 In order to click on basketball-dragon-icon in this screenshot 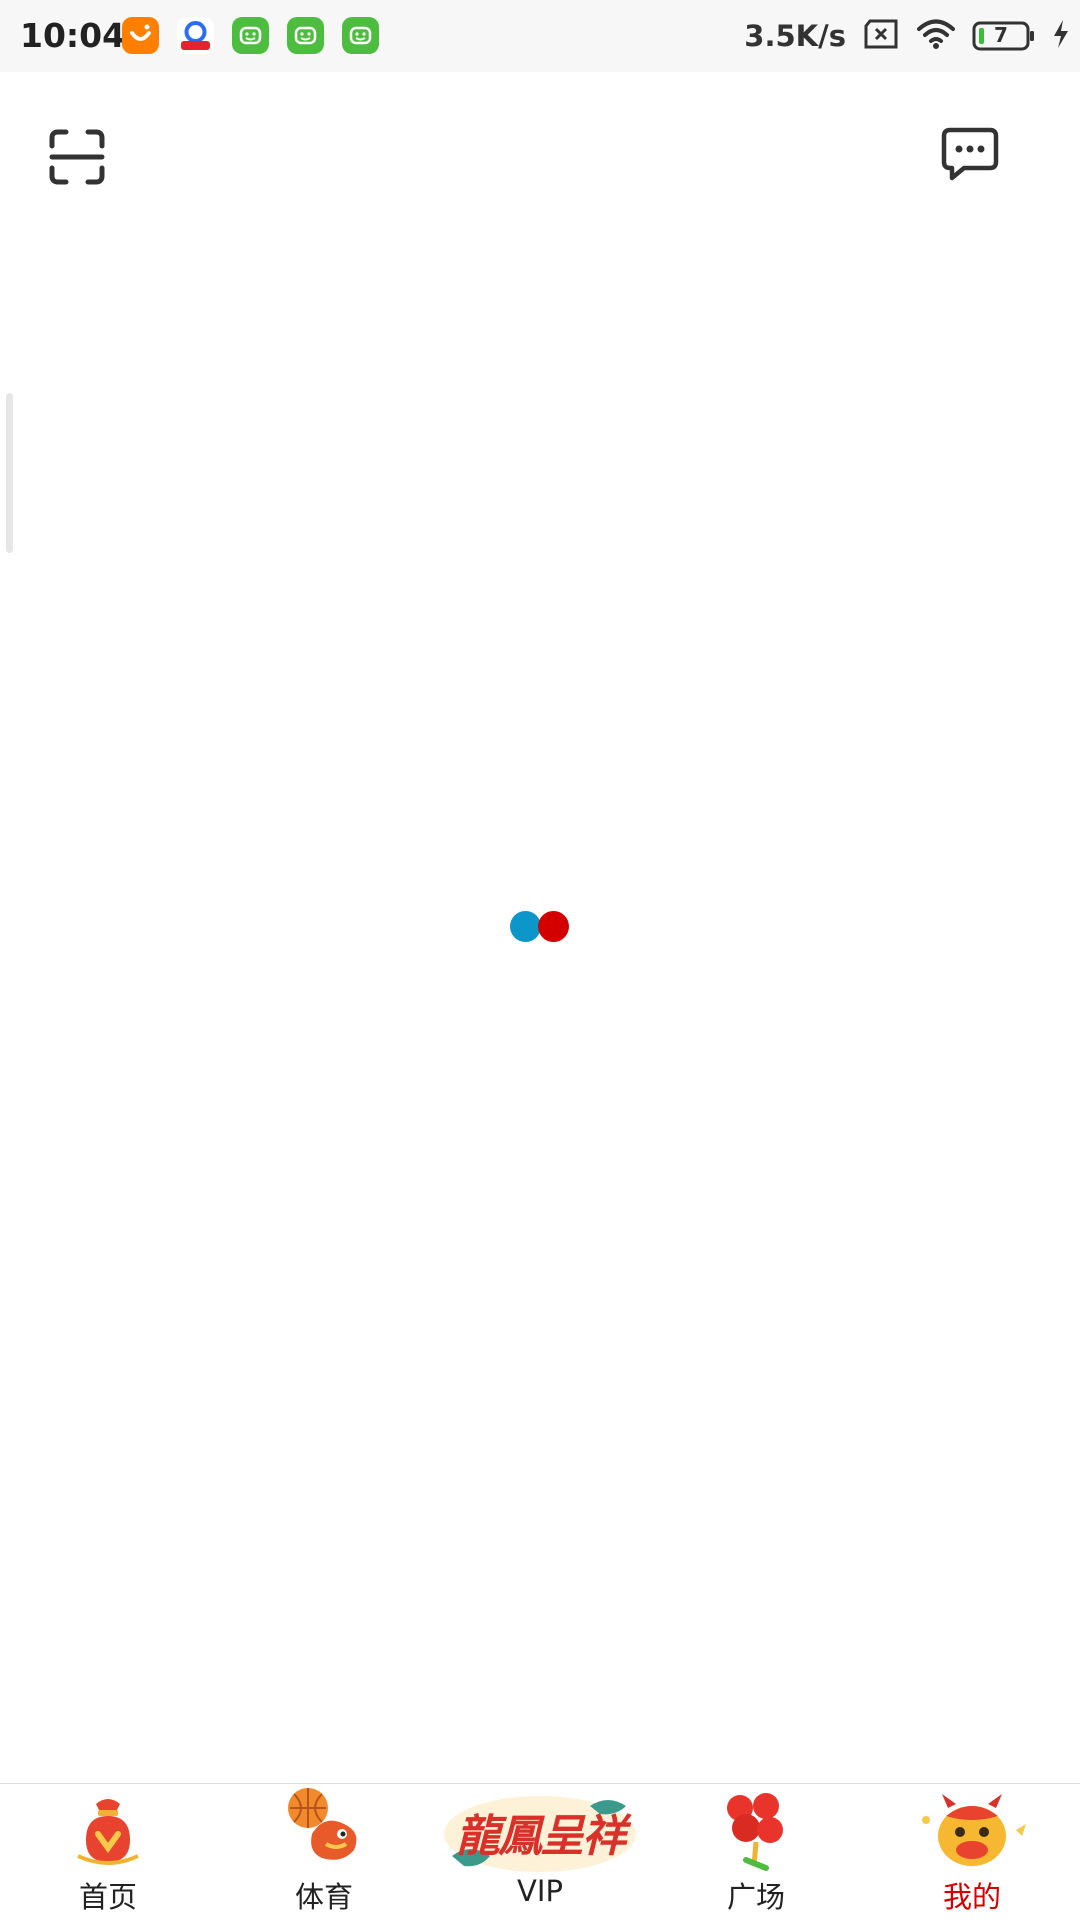, I will do `click(324, 1828)`.